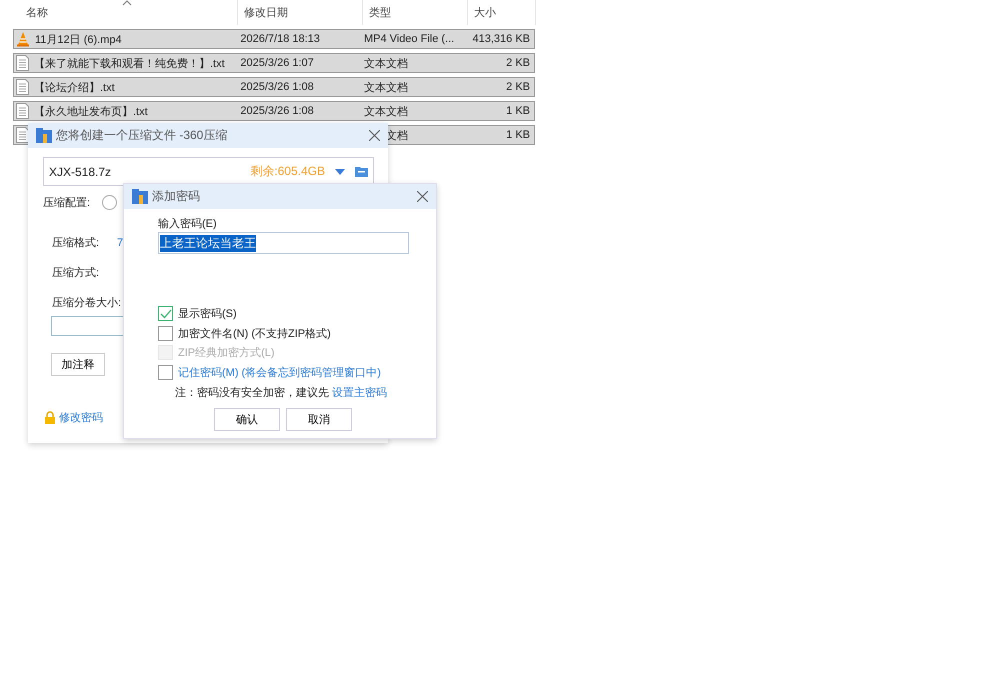  I want to click on add-comment-button: 加注释, so click(78, 364).